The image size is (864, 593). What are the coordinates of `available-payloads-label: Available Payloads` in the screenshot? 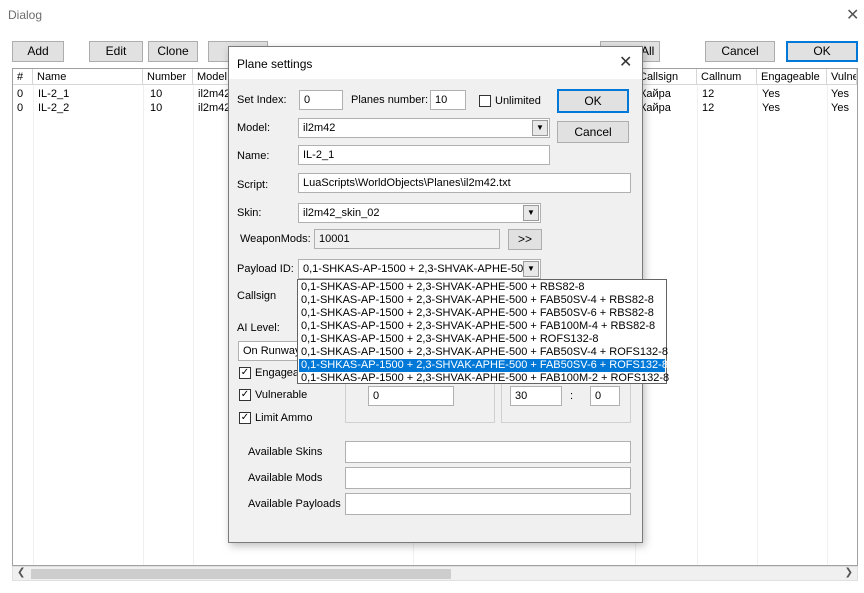 It's located at (294, 504).